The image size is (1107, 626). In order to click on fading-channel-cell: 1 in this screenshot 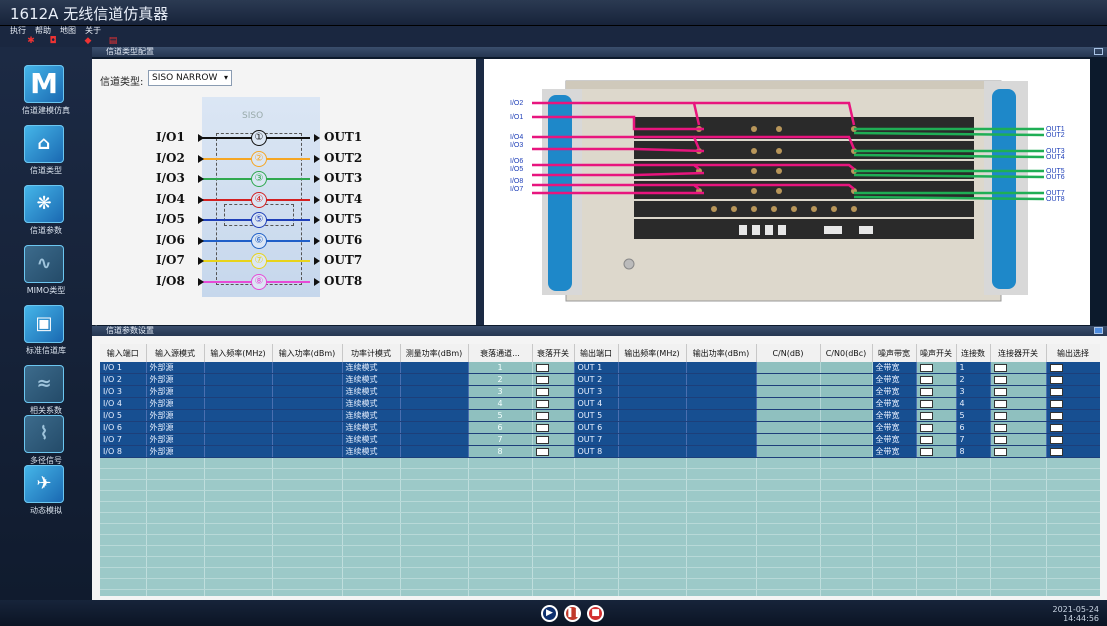, I will do `click(500, 368)`.